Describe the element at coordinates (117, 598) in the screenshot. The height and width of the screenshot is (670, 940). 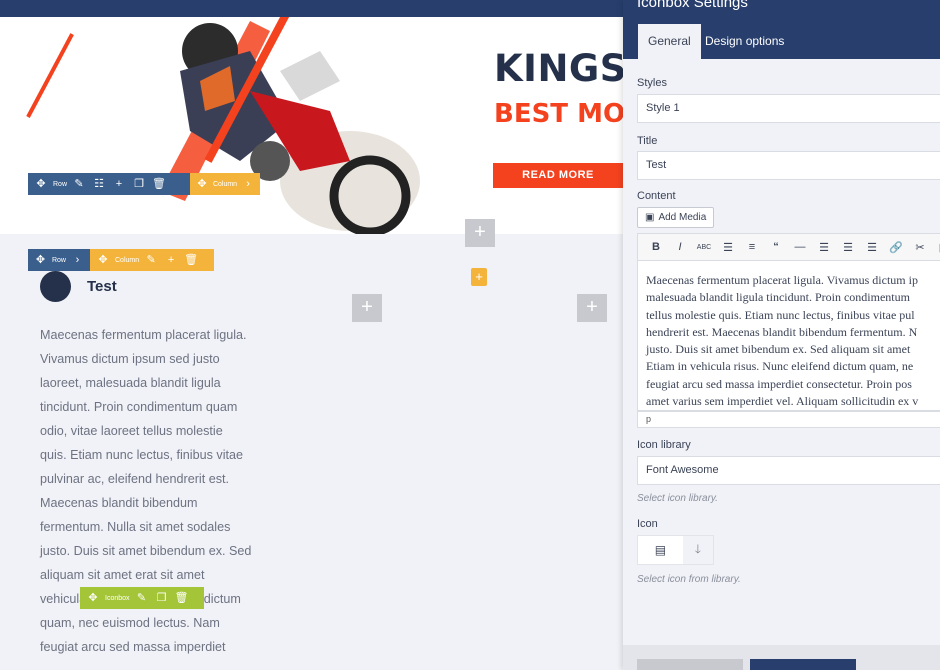
I see `iconbox-label: Iconbox` at that location.